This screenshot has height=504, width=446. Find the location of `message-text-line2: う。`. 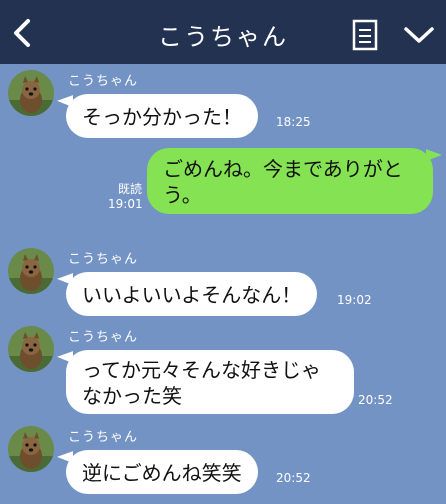

message-text-line2: う。 is located at coordinates (182, 195).